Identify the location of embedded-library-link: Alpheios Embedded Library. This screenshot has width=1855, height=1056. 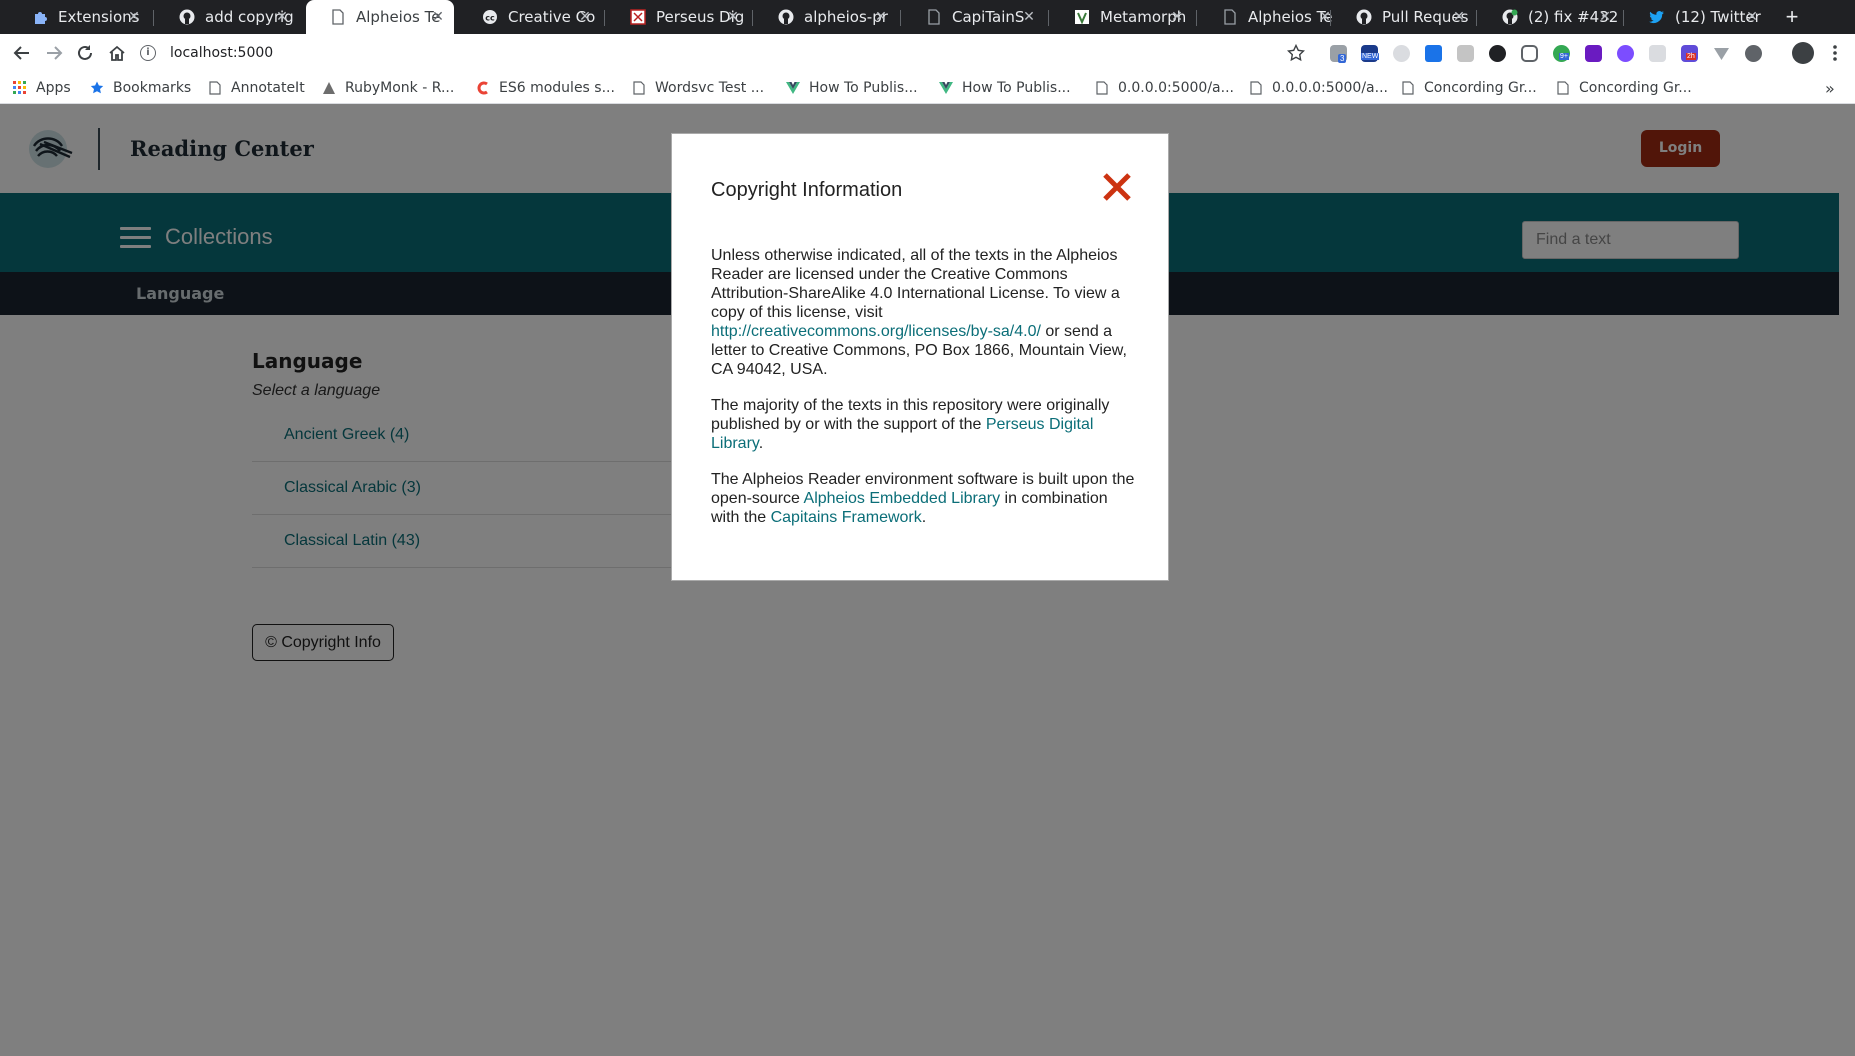
(902, 498).